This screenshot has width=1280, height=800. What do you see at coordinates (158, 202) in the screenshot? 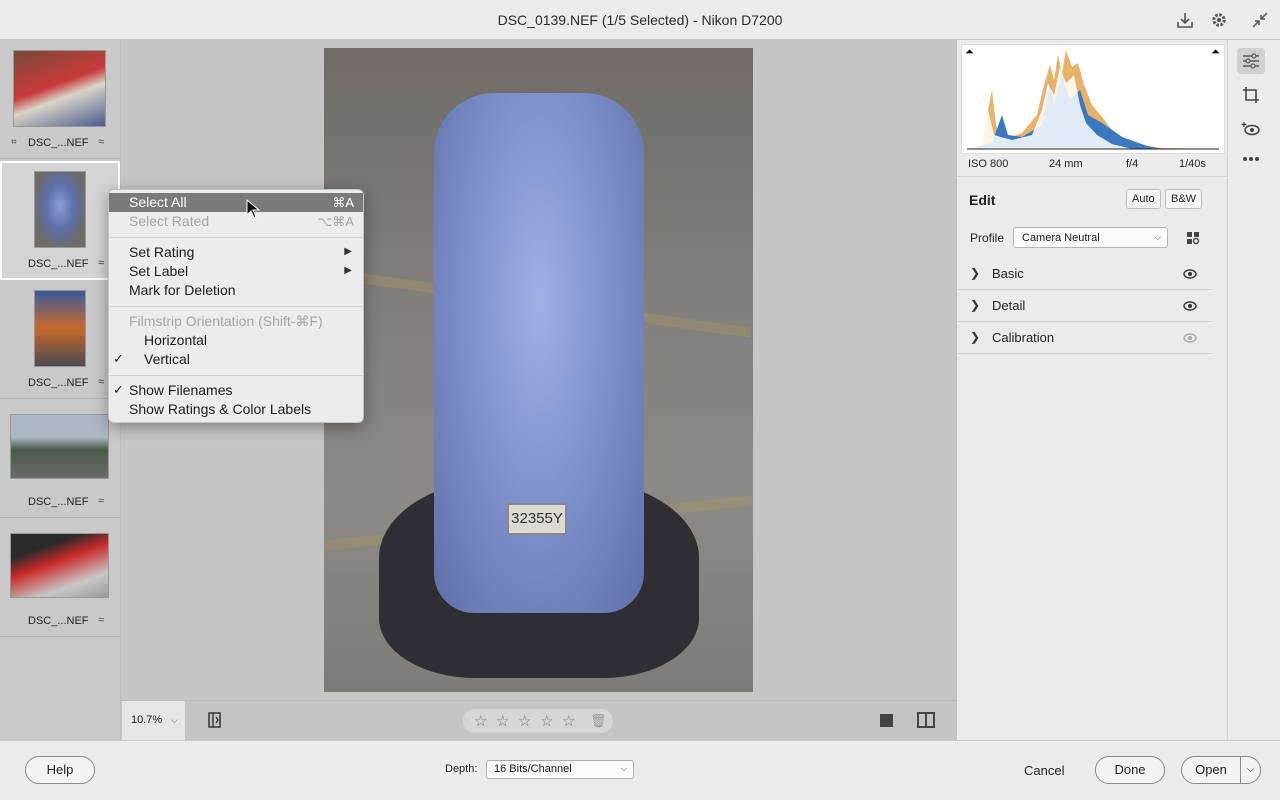
I see `menu-item-label: Select All` at bounding box center [158, 202].